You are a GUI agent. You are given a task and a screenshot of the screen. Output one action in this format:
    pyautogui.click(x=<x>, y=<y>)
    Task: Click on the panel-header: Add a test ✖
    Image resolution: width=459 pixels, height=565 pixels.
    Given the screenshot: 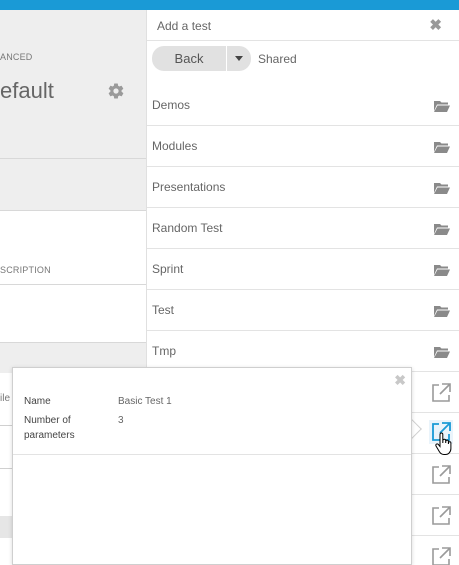 What is the action you would take?
    pyautogui.click(x=303, y=25)
    